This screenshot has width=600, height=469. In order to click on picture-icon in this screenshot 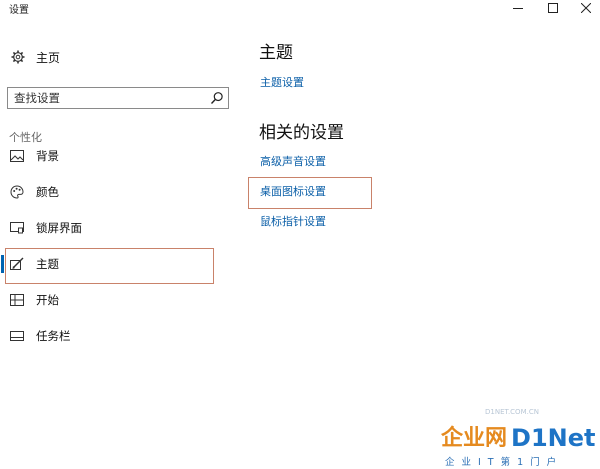, I will do `click(17, 156)`.